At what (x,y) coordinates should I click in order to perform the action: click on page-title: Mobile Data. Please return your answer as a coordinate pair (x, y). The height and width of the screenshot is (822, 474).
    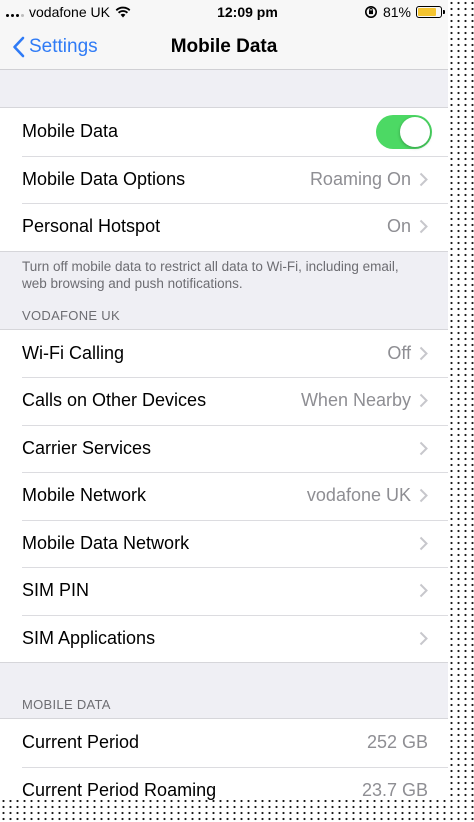
    Looking at the image, I should click on (224, 46).